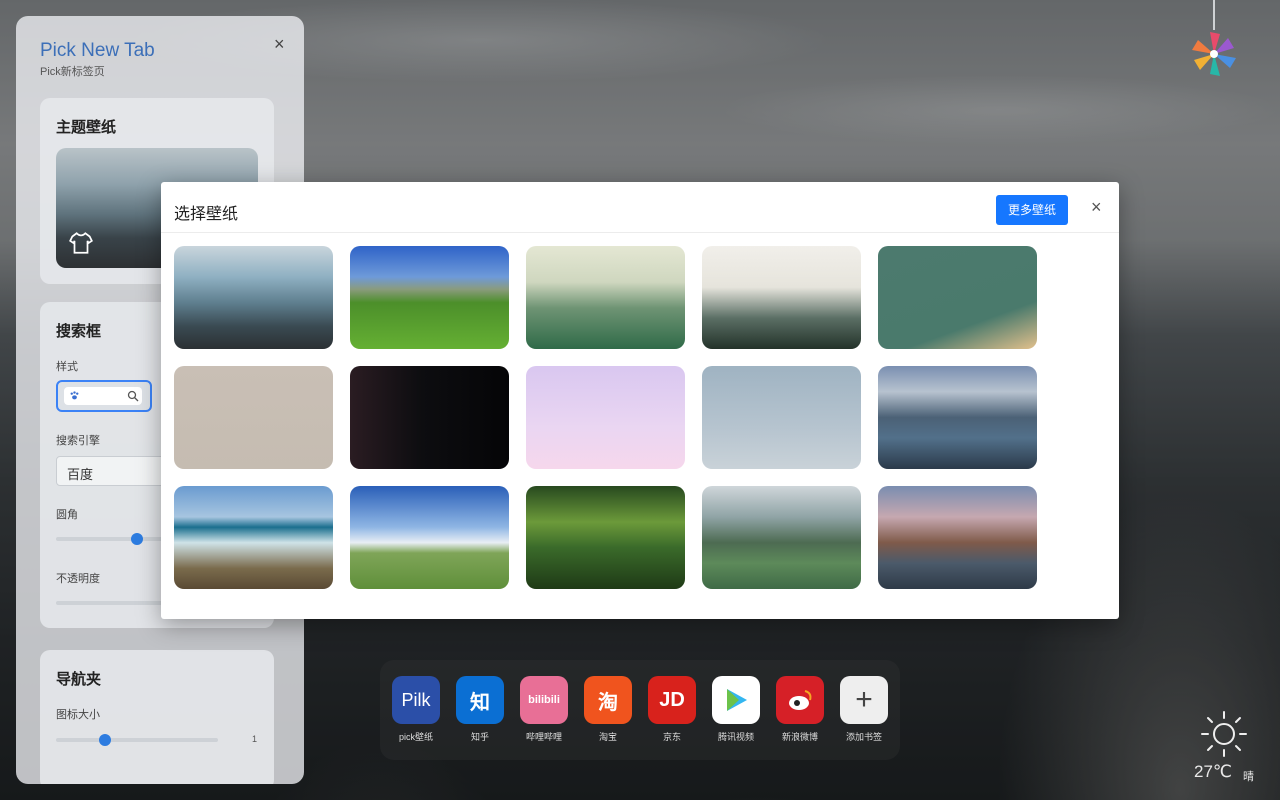 Image resolution: width=1280 pixels, height=800 pixels. Describe the element at coordinates (78, 579) in the screenshot. I see `opacity-label: 不透明度` at that location.